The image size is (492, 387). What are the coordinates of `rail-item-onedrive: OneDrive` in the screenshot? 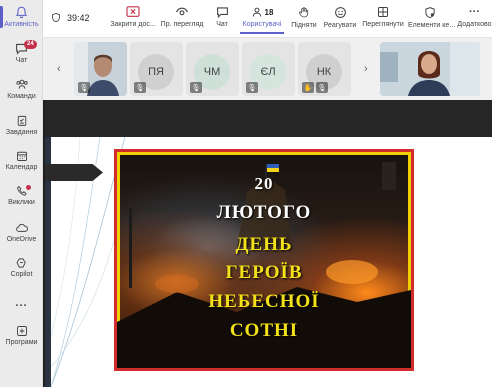 It's located at (21, 232).